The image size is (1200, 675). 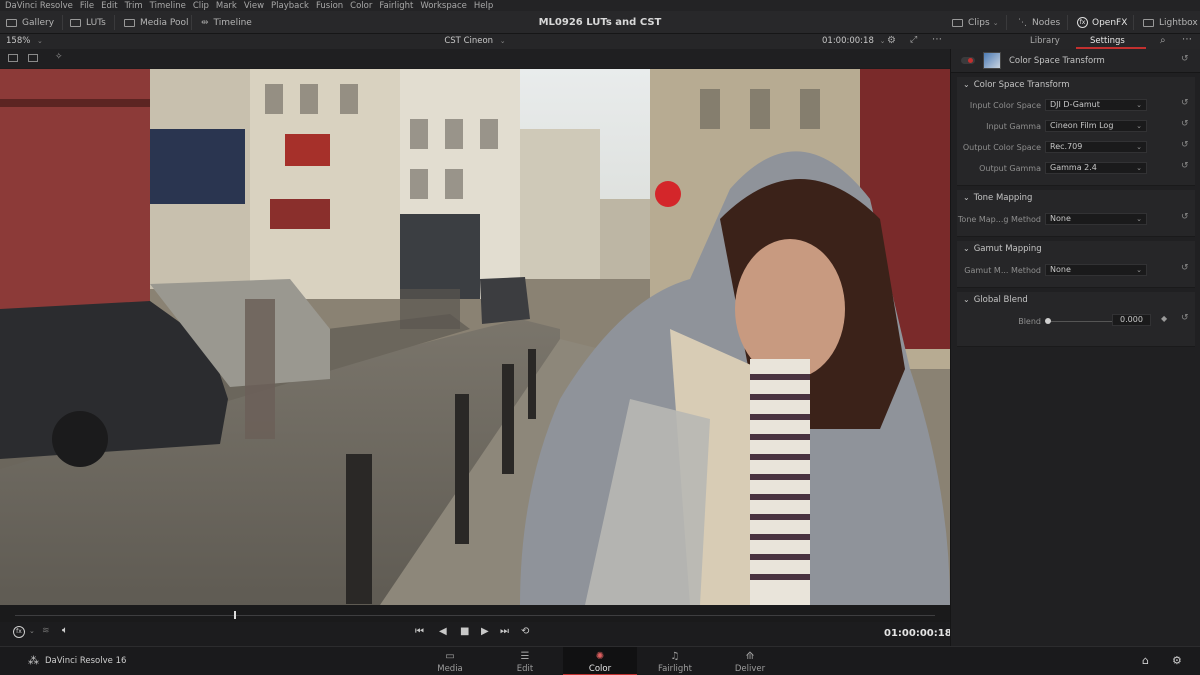 What do you see at coordinates (235, 615) in the screenshot?
I see `playhead` at bounding box center [235, 615].